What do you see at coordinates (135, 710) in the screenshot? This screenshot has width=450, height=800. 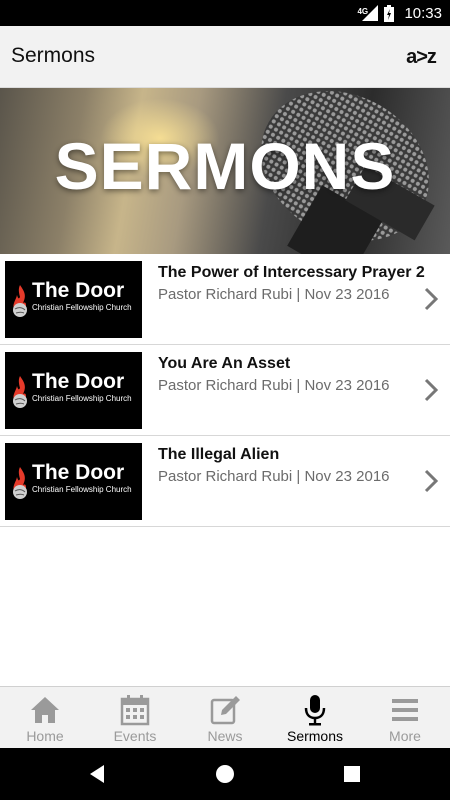 I see `calendar-icon` at bounding box center [135, 710].